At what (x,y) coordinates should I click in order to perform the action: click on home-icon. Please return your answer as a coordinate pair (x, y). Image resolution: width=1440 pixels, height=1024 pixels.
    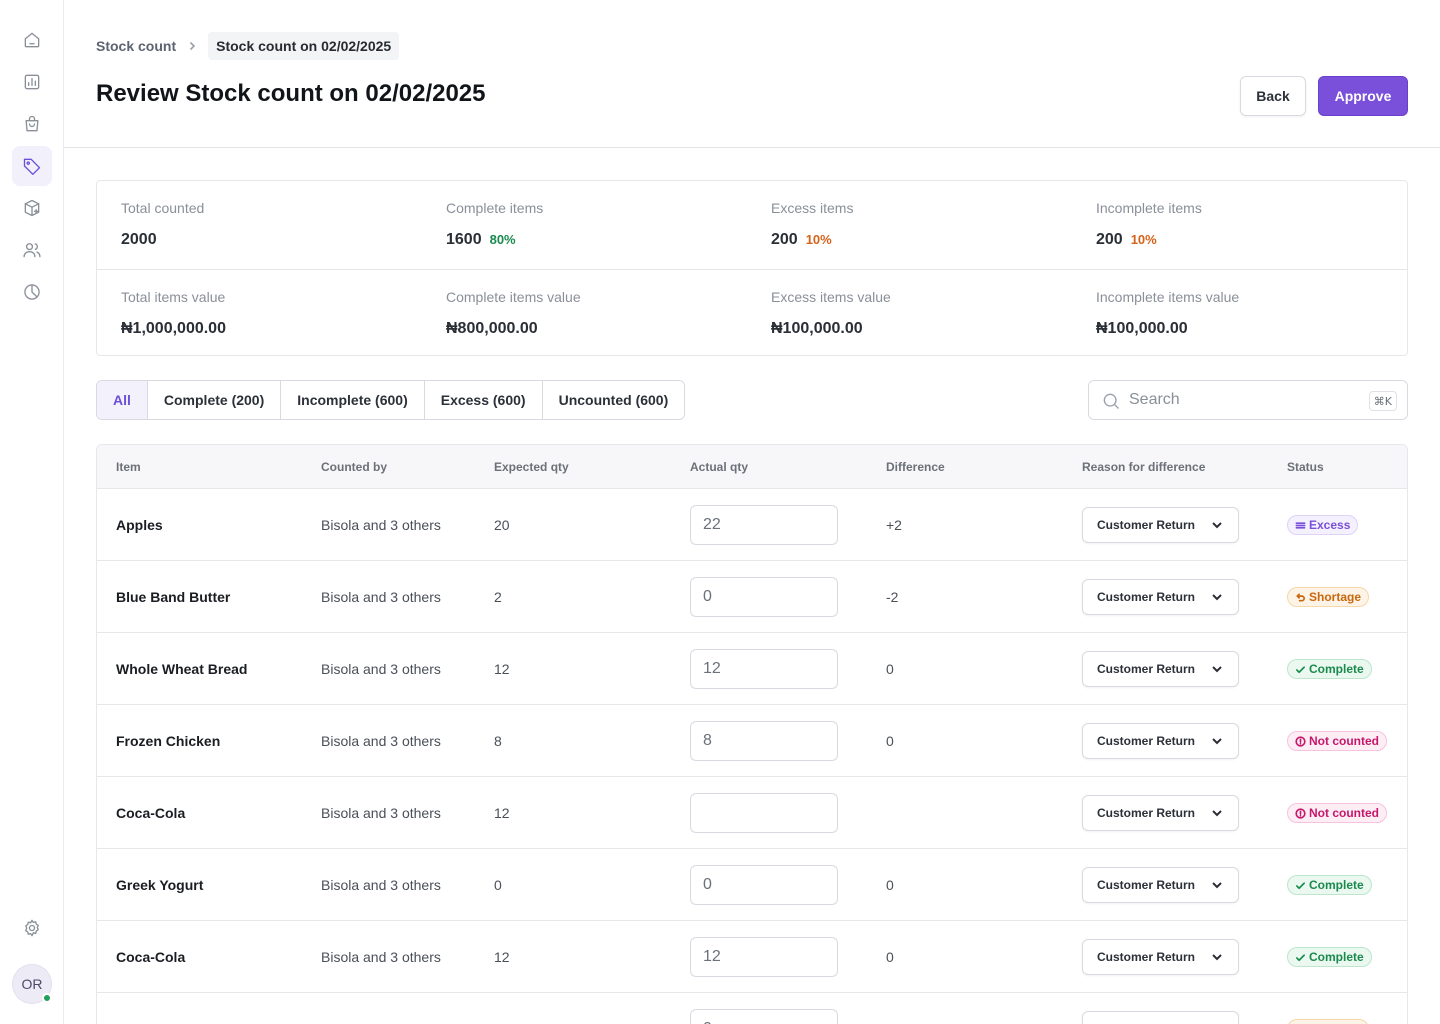
    Looking at the image, I should click on (32, 40).